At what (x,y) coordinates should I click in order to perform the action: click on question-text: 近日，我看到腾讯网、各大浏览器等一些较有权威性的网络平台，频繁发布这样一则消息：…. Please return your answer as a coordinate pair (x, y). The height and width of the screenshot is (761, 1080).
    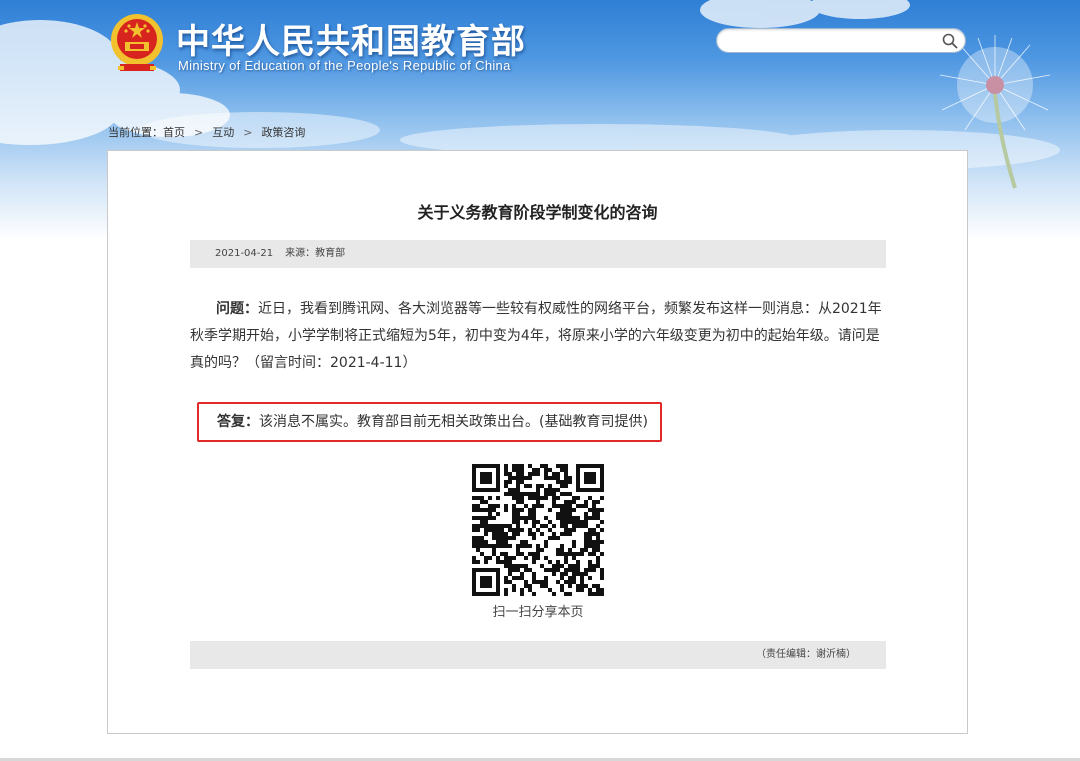
    Looking at the image, I should click on (536, 336).